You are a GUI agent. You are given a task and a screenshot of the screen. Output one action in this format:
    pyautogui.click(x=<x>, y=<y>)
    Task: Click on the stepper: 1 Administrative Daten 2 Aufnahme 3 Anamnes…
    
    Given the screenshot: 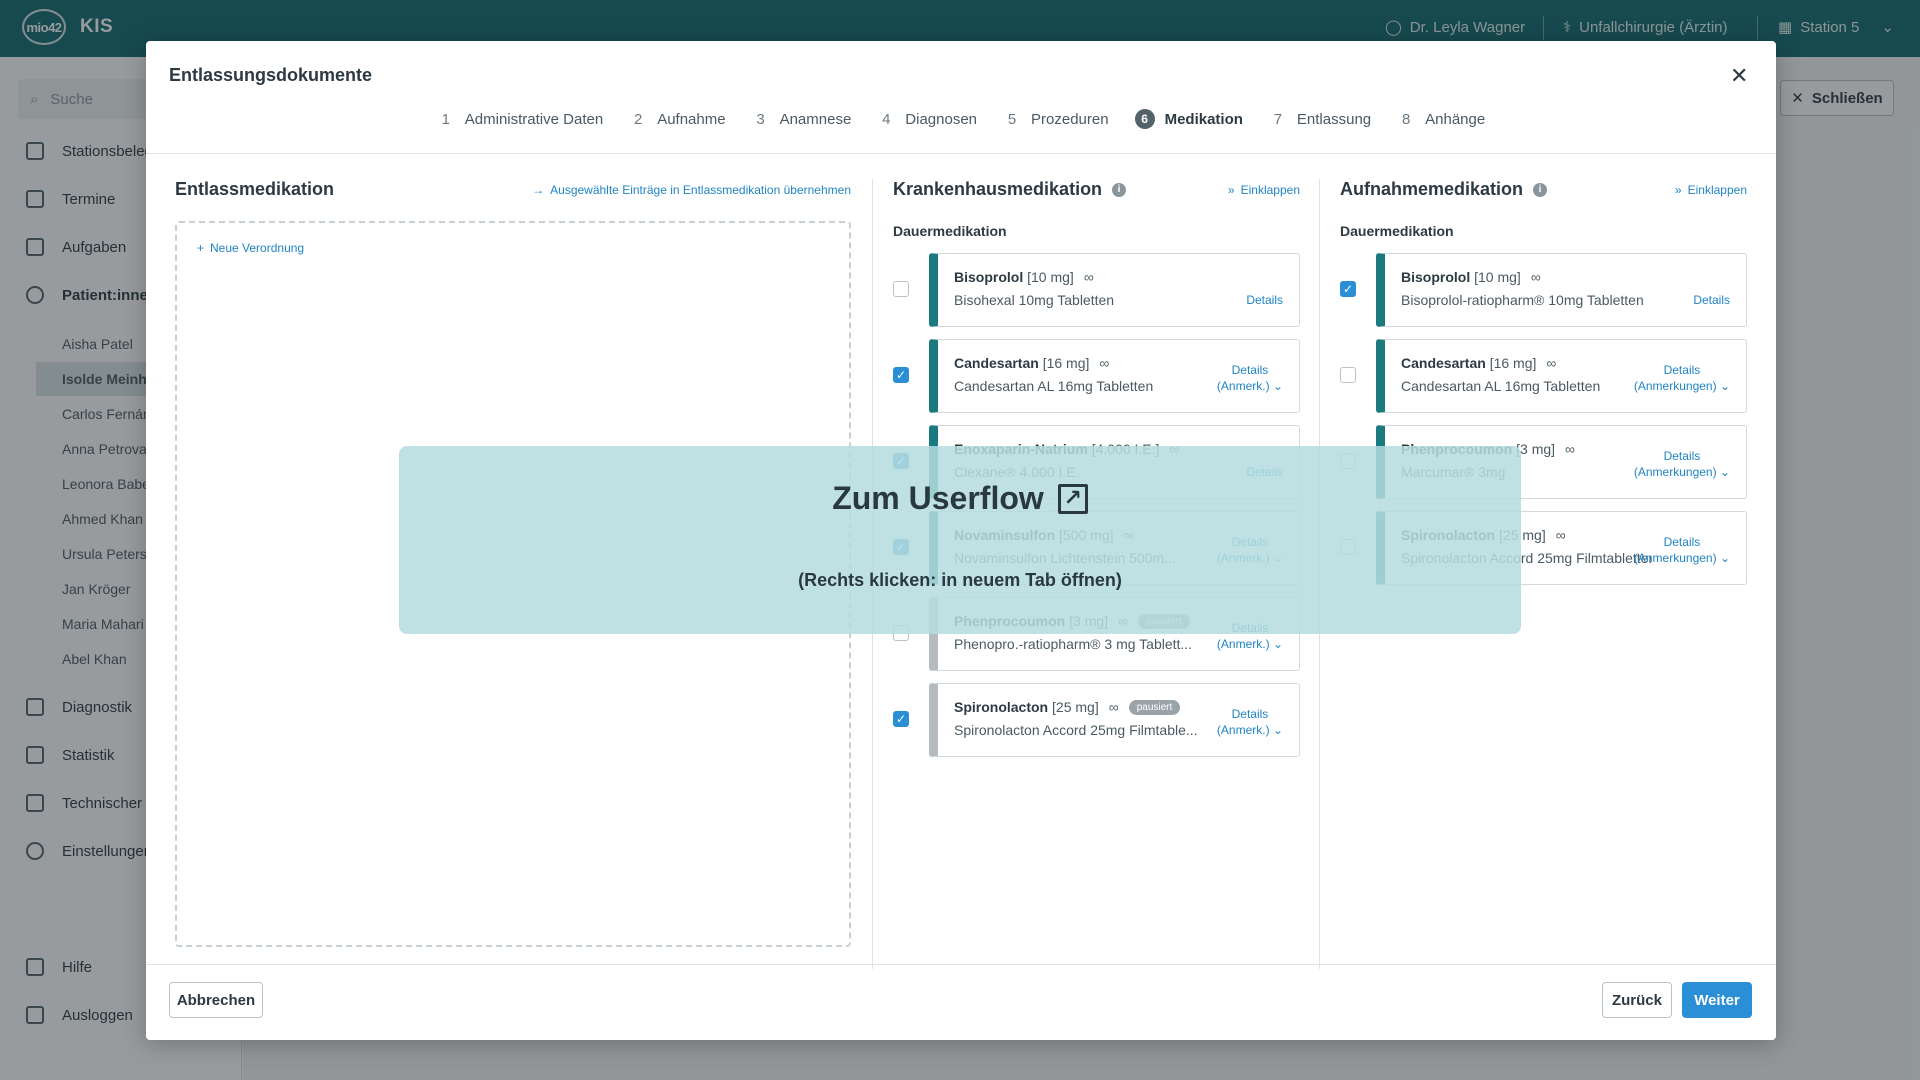 What is the action you would take?
    pyautogui.click(x=961, y=119)
    